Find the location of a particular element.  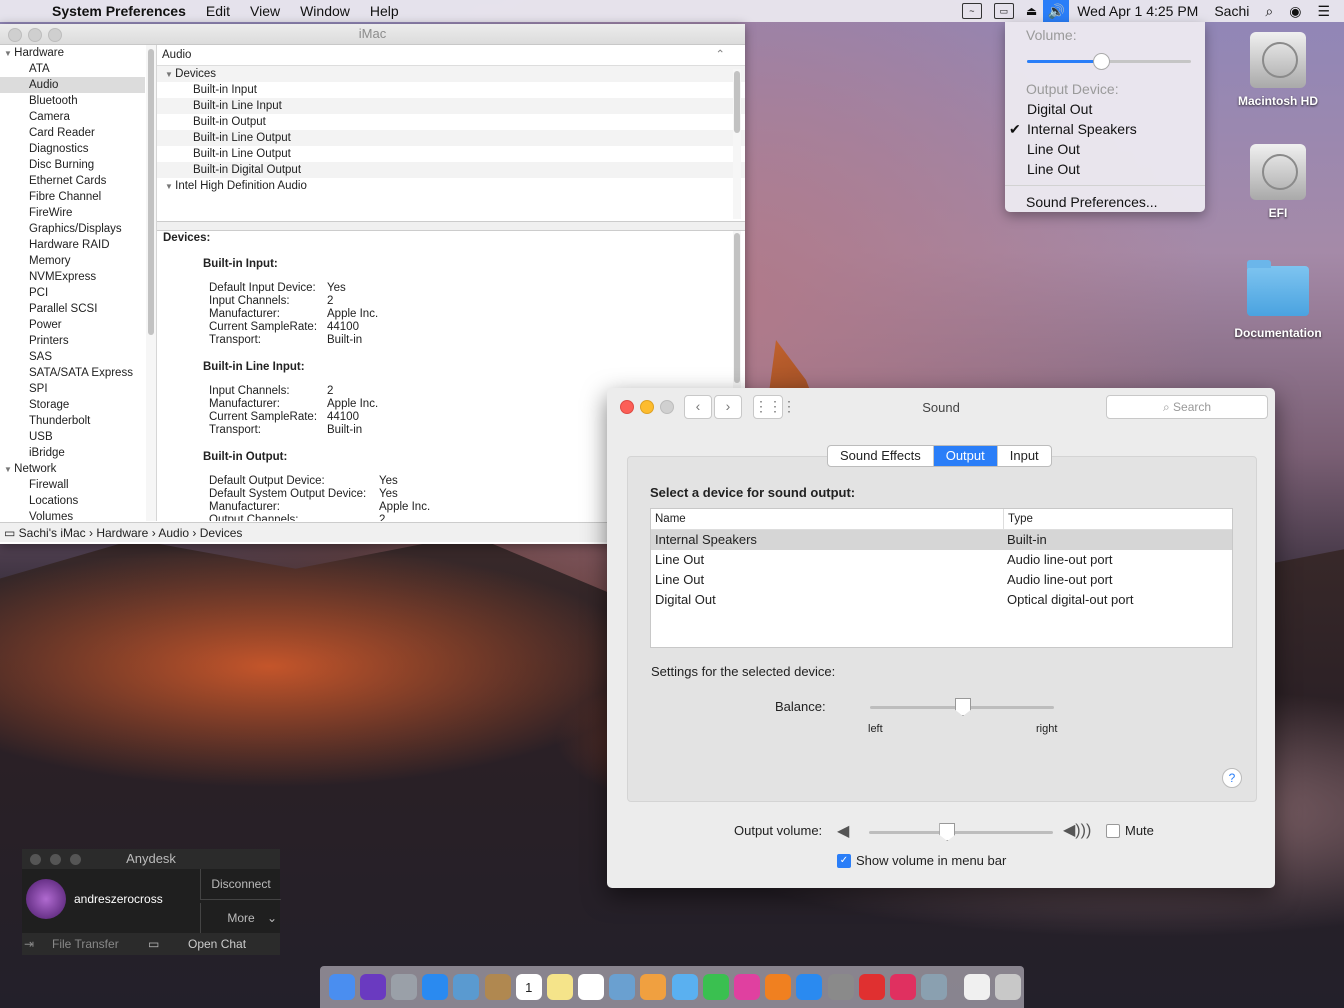

sidebar-item-usb: USB is located at coordinates (72, 437).